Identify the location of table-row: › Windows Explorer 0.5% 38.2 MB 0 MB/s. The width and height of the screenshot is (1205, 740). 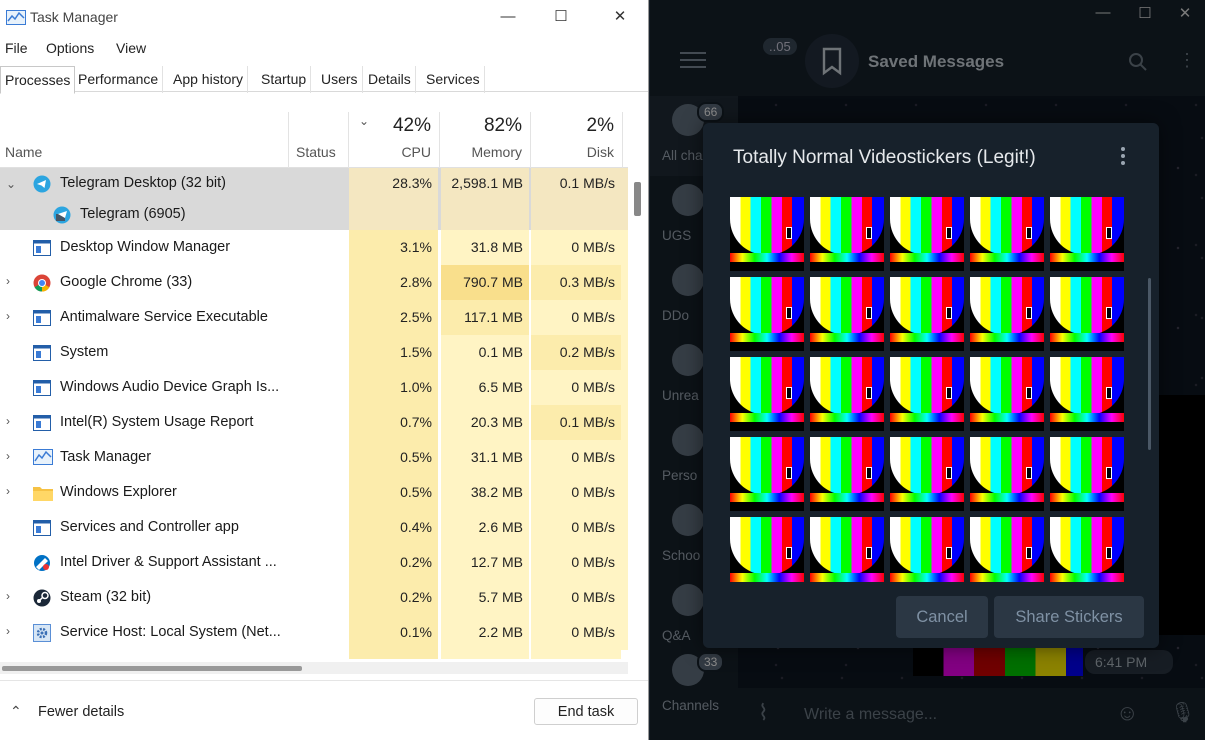
(314, 492).